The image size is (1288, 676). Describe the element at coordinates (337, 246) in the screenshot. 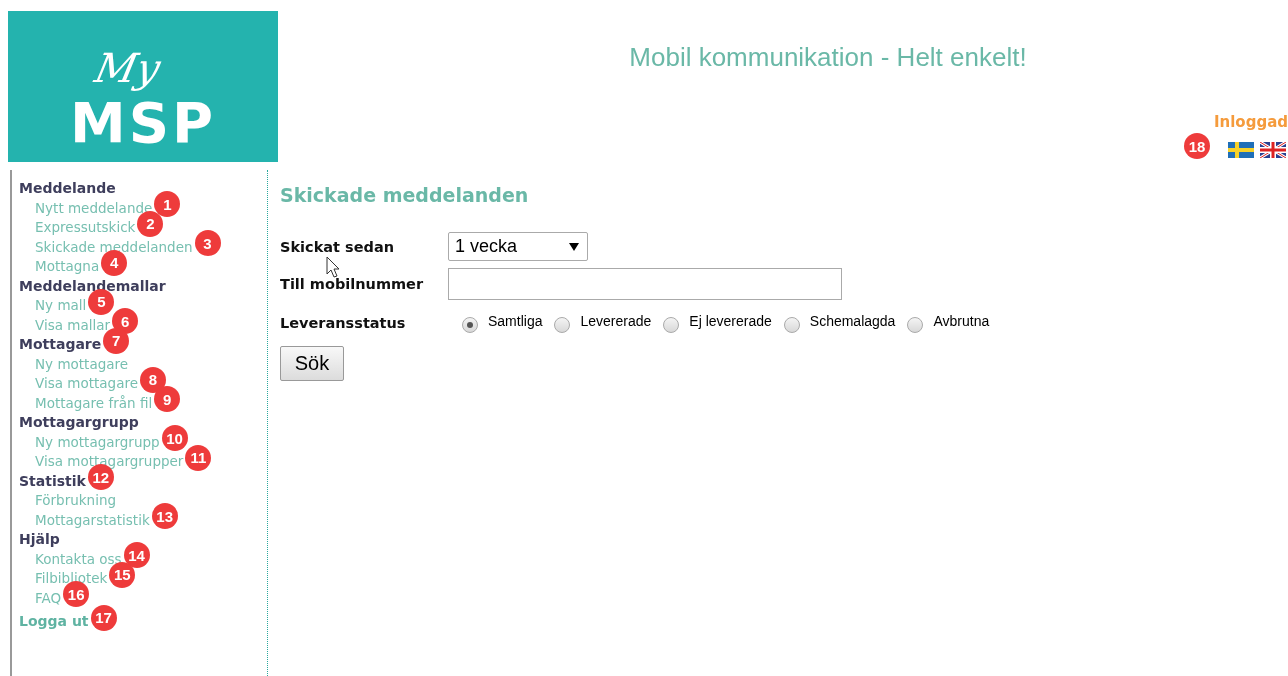

I see `field-label: Skickat sedan` at that location.